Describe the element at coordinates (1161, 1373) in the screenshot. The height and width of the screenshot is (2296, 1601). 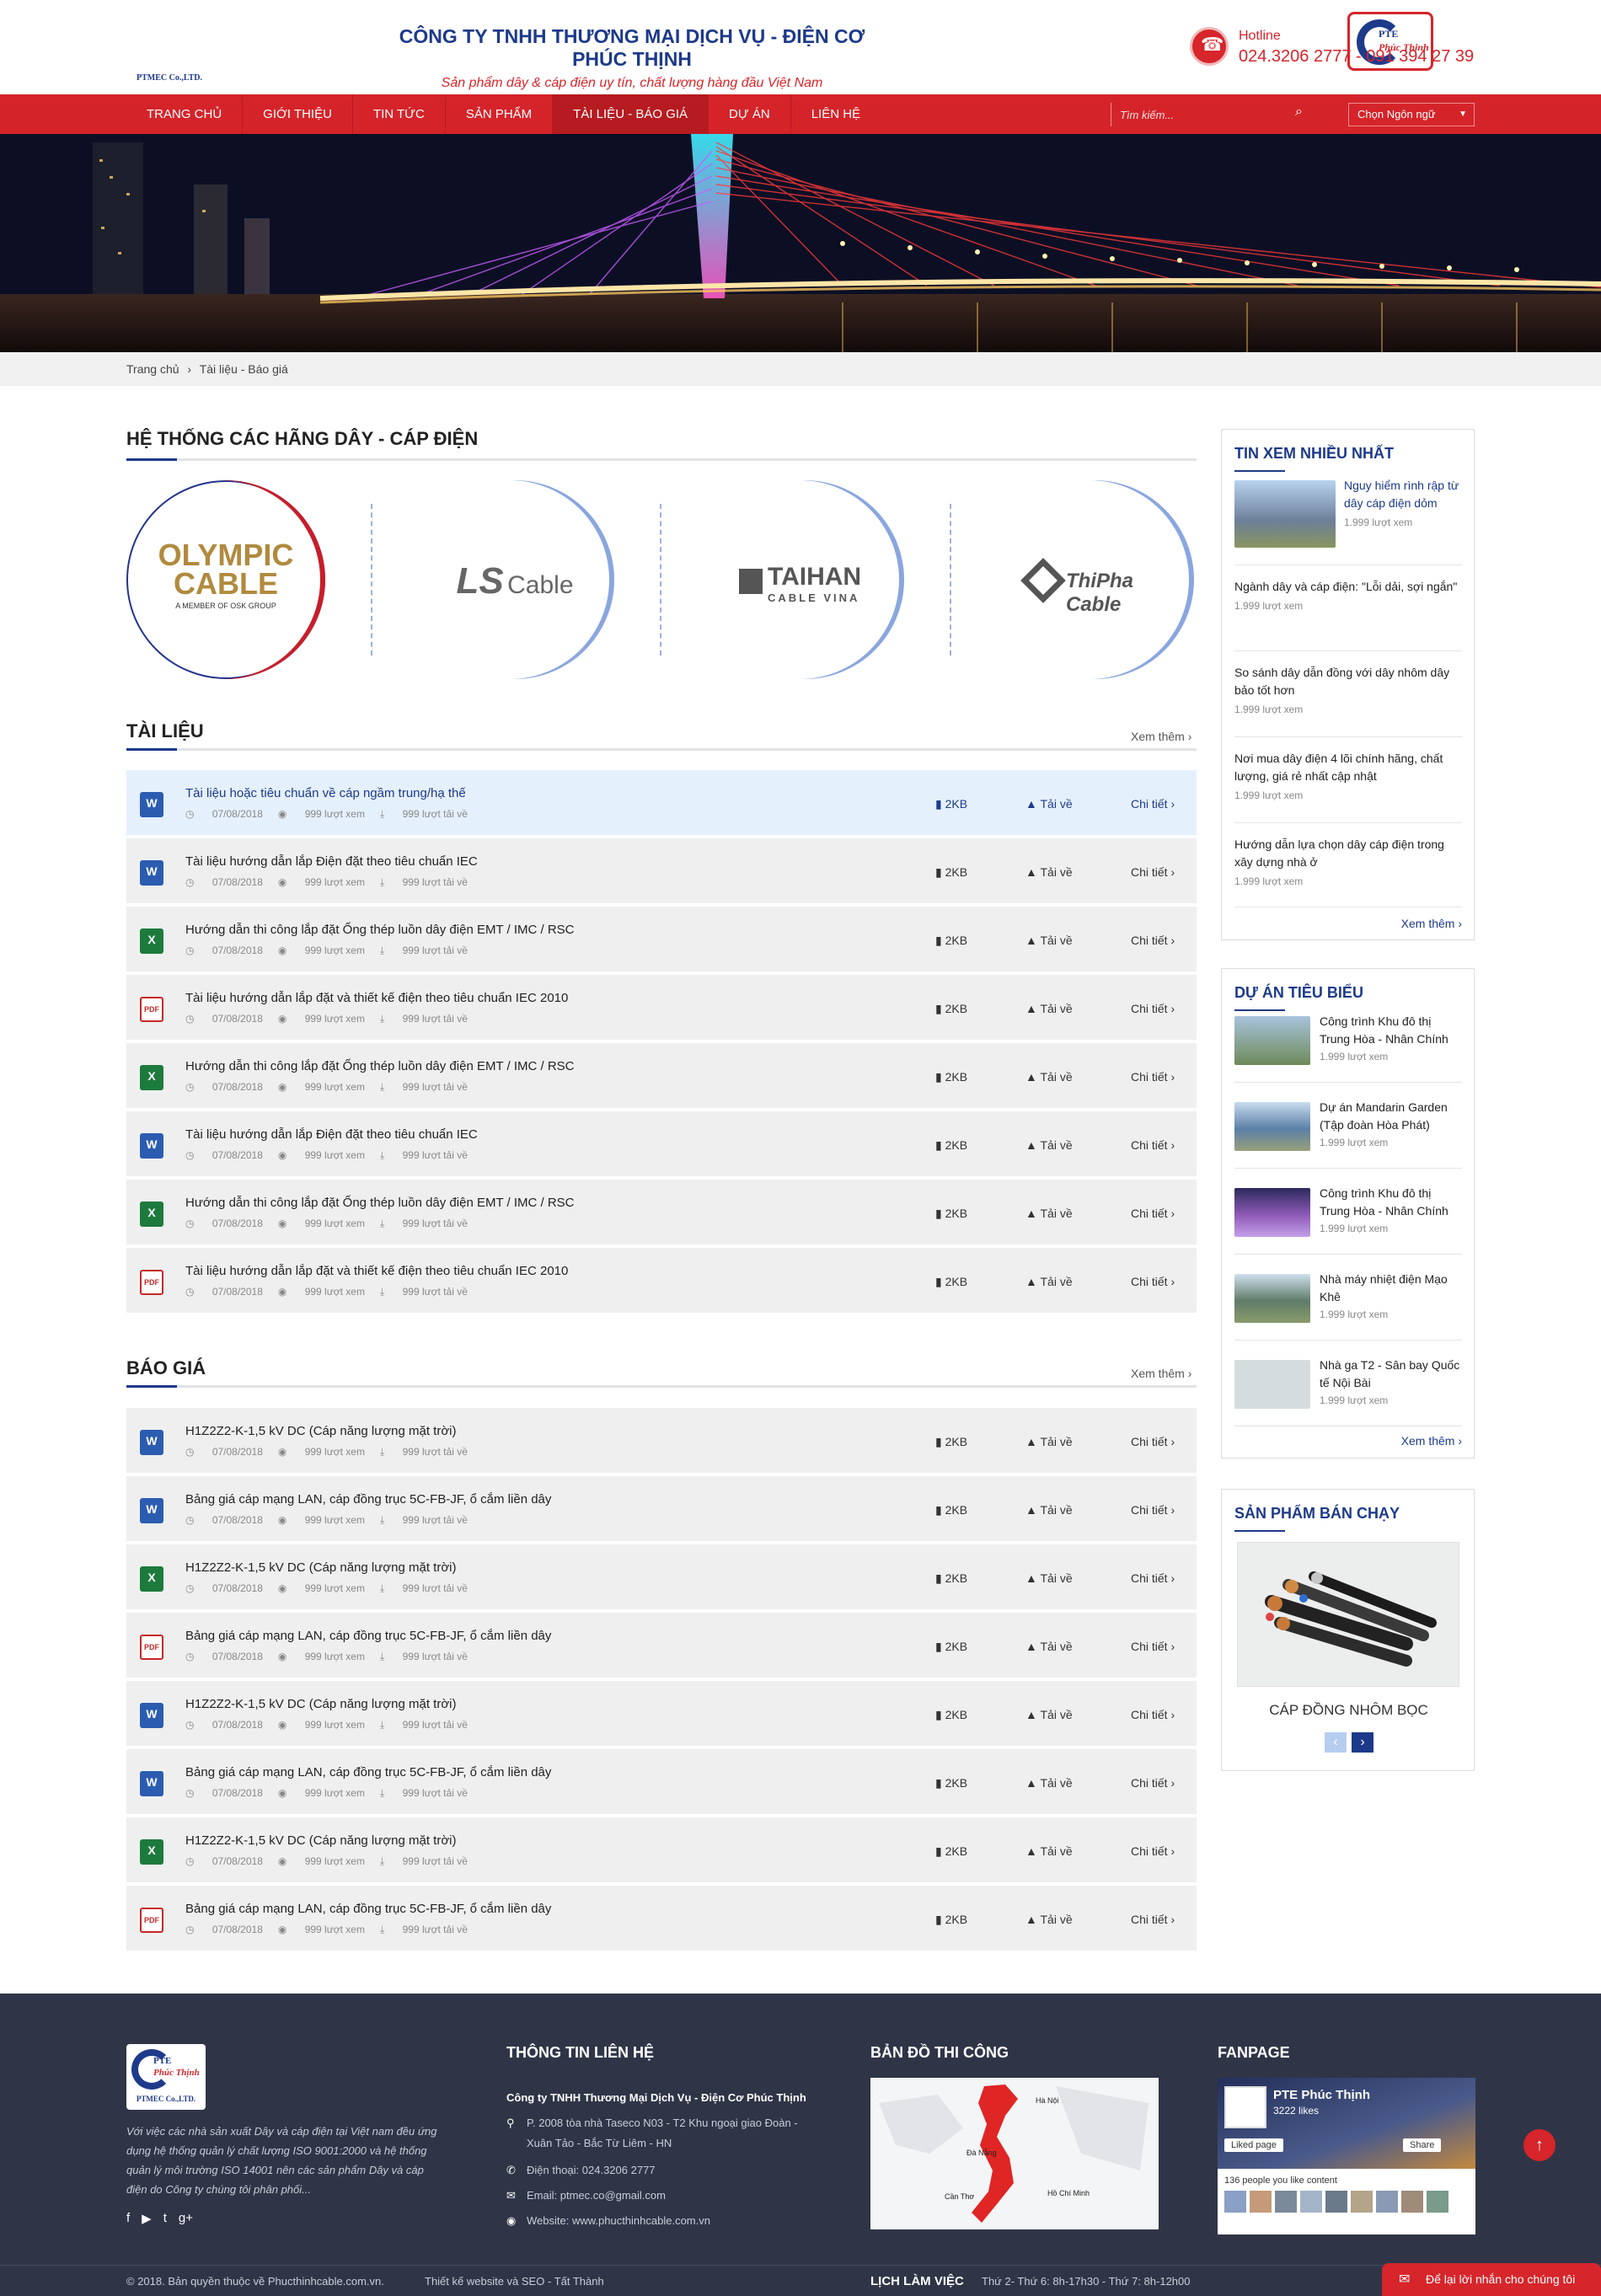
I see `quotes-more-link: Xem thêm ›` at that location.